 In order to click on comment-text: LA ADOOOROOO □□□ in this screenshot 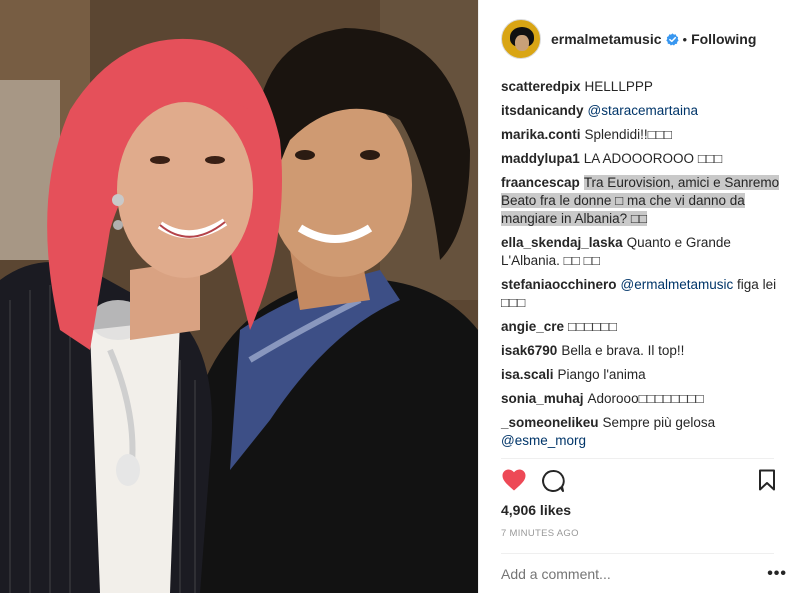, I will do `click(653, 158)`.